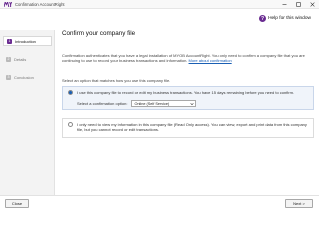 The height and width of the screenshot is (240, 320). What do you see at coordinates (263, 18) in the screenshot?
I see `help-icon: ?` at bounding box center [263, 18].